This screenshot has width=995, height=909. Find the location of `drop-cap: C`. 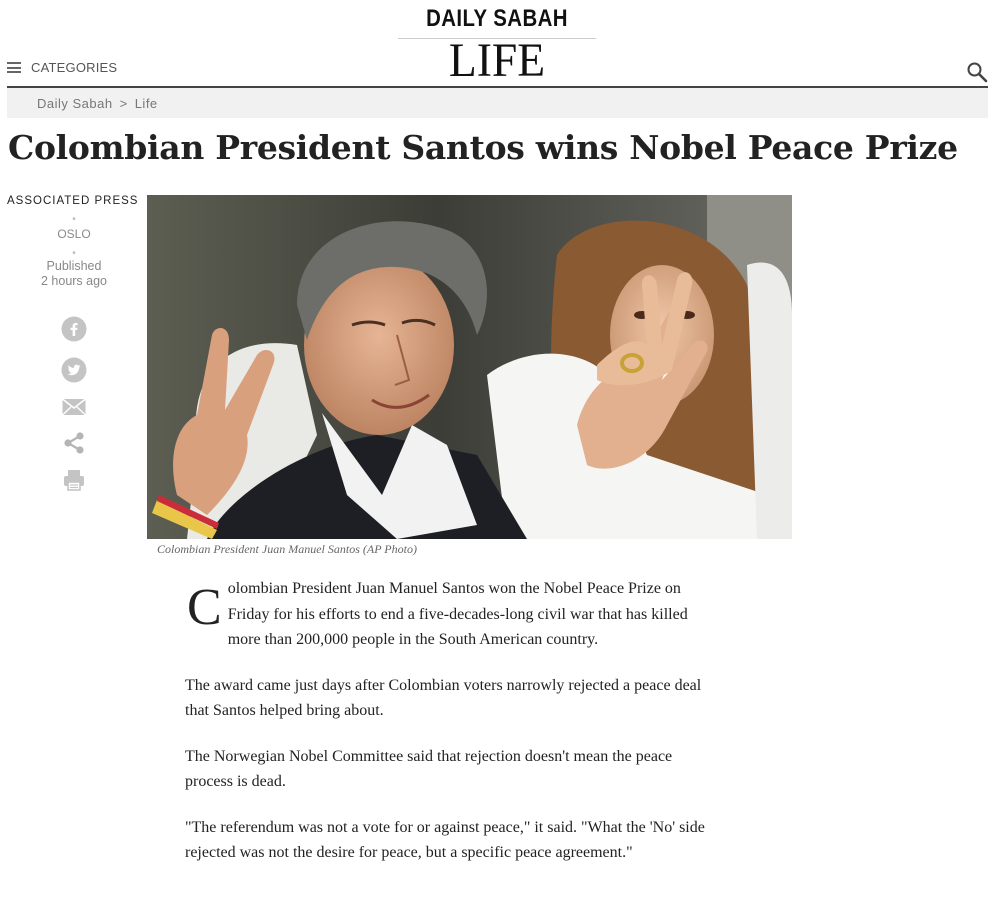

drop-cap: C is located at coordinates (204, 607).